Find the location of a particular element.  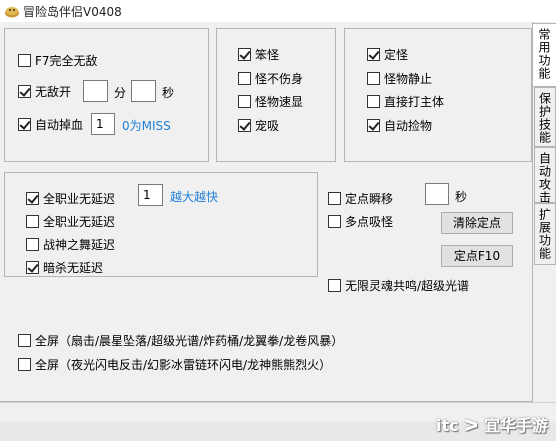

pet-vacuum-checkbox: 宠吸 is located at coordinates (258, 125).